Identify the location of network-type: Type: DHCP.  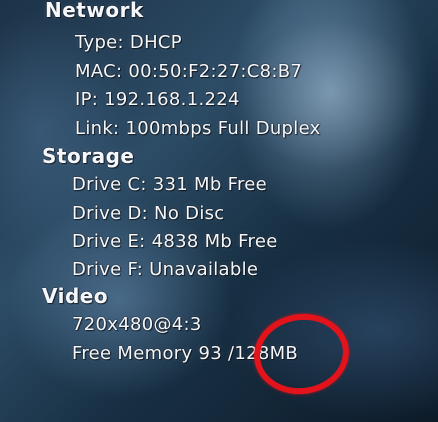
(128, 42).